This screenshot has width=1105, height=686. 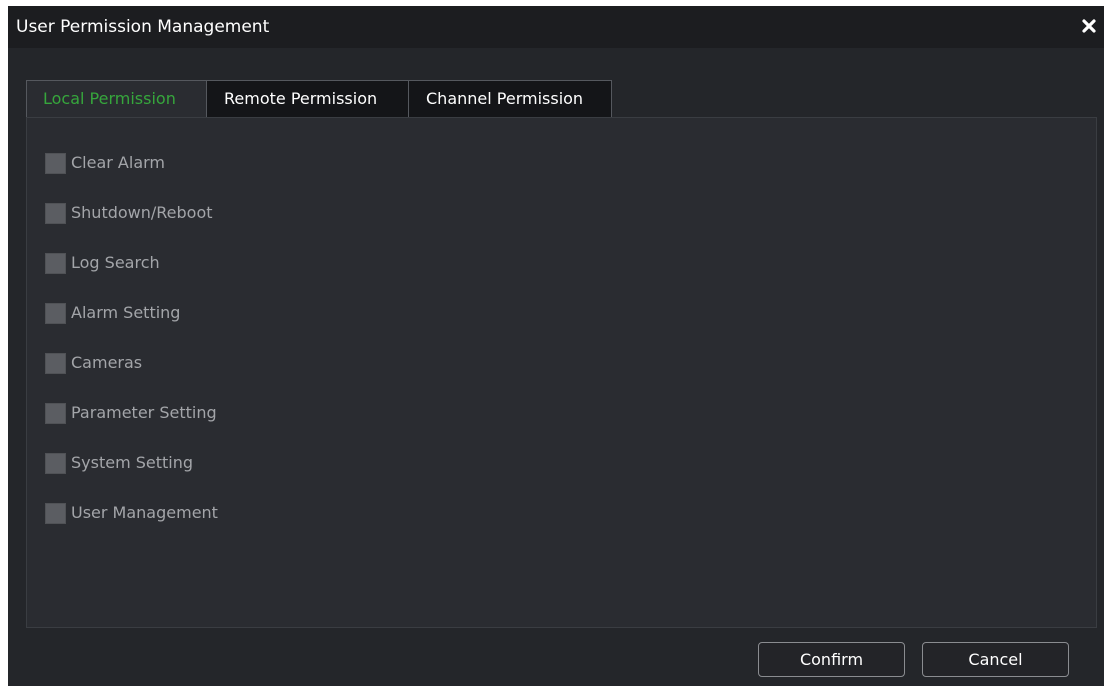 I want to click on cancel-button: Cancel, so click(x=995, y=659).